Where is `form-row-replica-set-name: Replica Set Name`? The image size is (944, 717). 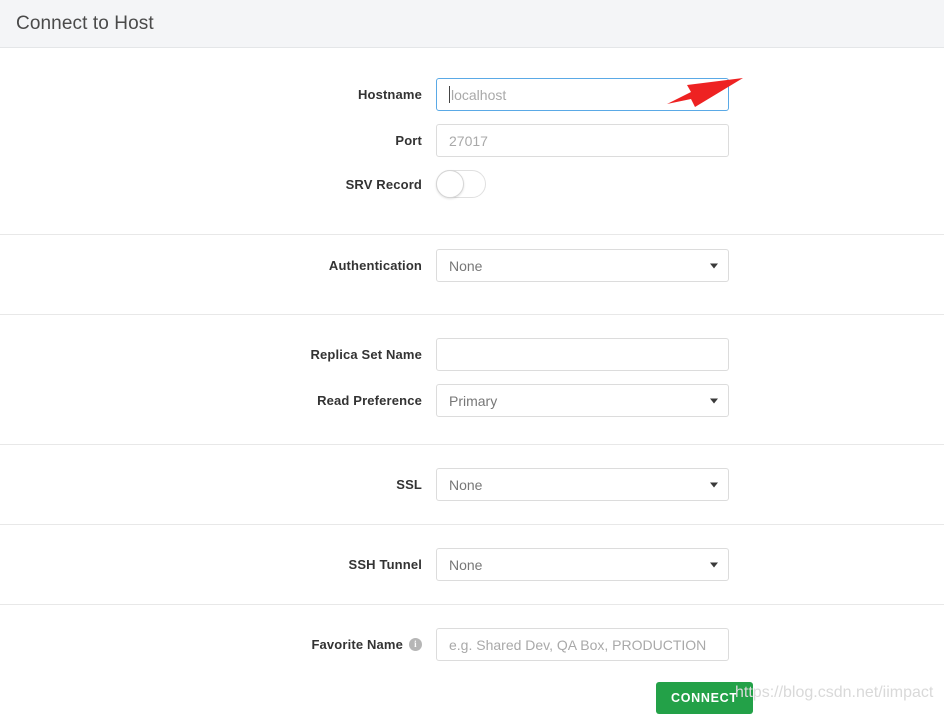
form-row-replica-set-name: Replica Set Name is located at coordinates (472, 354).